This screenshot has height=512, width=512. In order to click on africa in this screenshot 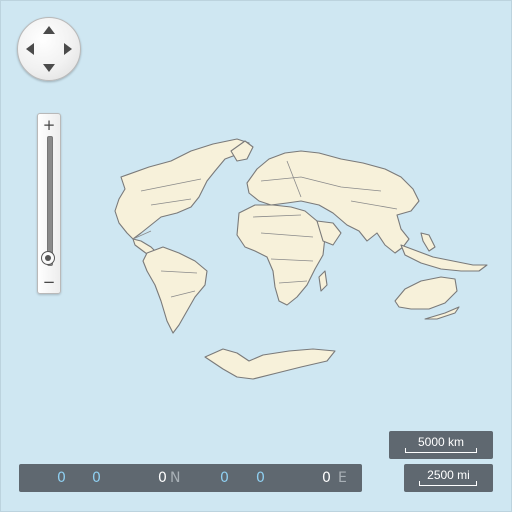, I will do `click(281, 255)`.